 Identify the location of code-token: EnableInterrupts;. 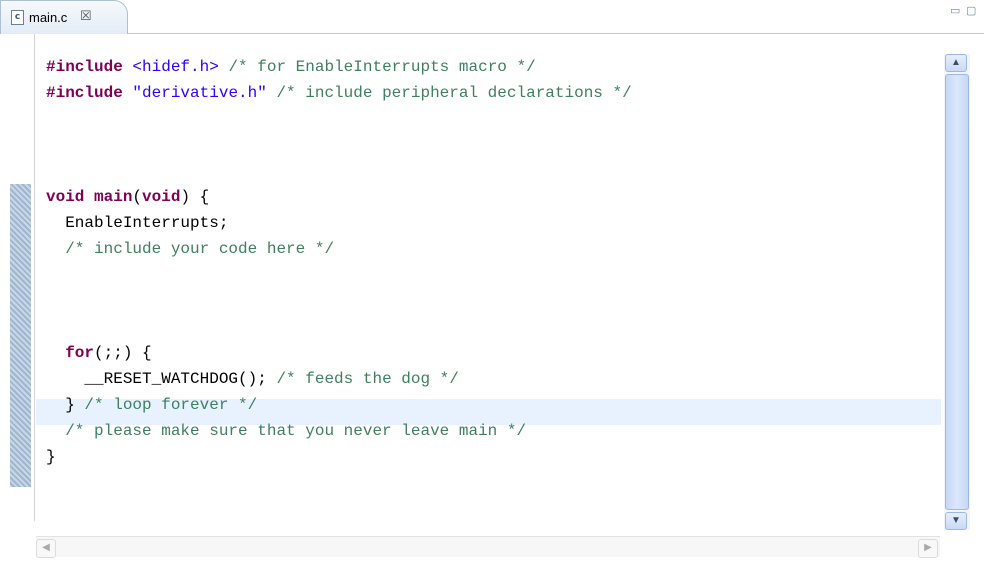
(137, 223).